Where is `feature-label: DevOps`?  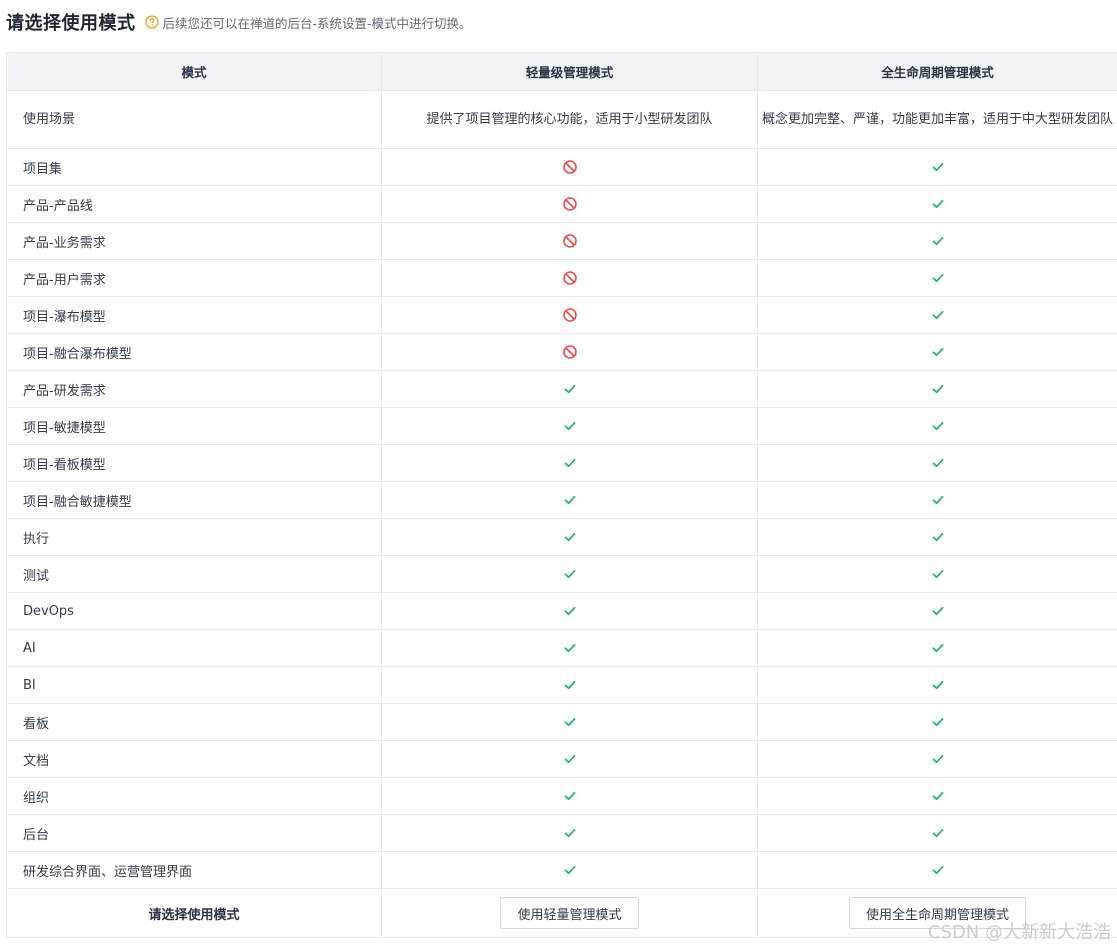 feature-label: DevOps is located at coordinates (194, 611).